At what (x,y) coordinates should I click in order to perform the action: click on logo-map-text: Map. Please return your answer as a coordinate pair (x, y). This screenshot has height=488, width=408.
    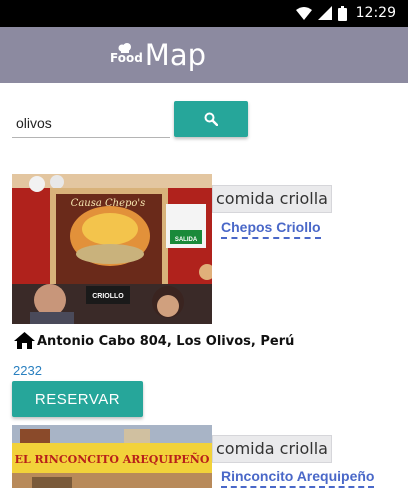
    Looking at the image, I should click on (175, 55).